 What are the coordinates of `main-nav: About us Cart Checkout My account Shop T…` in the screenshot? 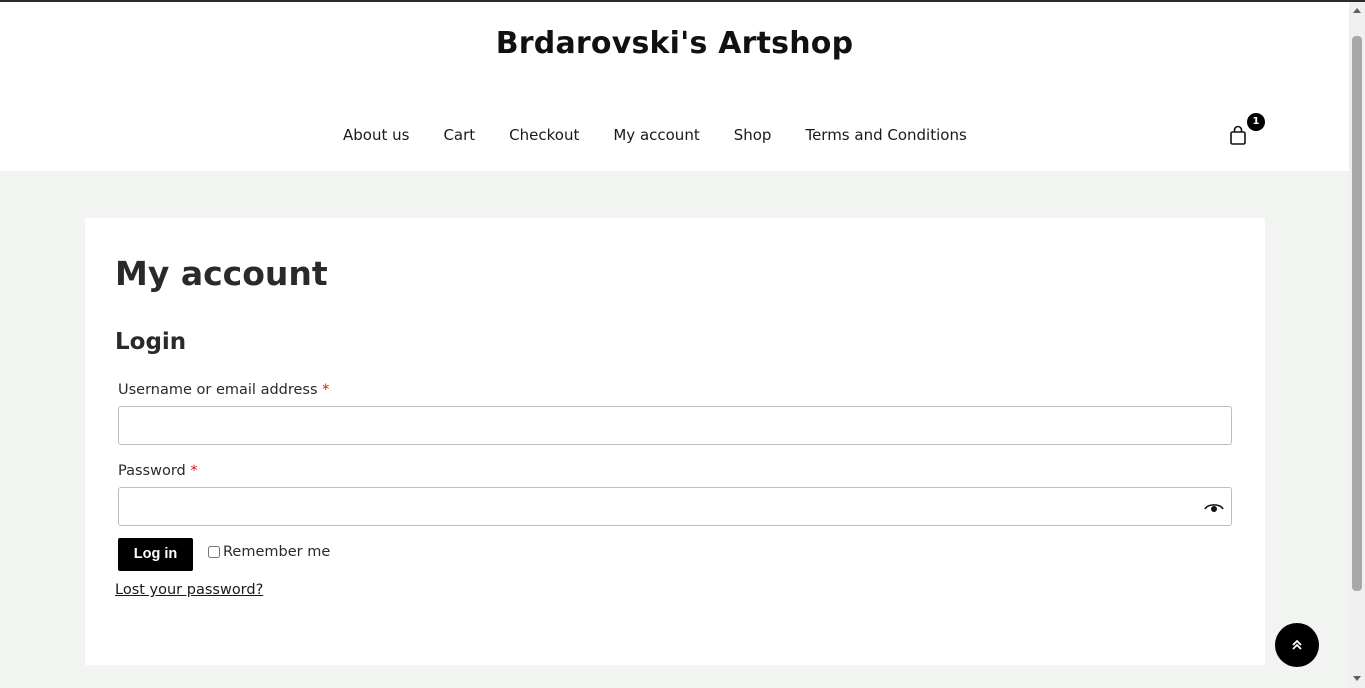 It's located at (655, 135).